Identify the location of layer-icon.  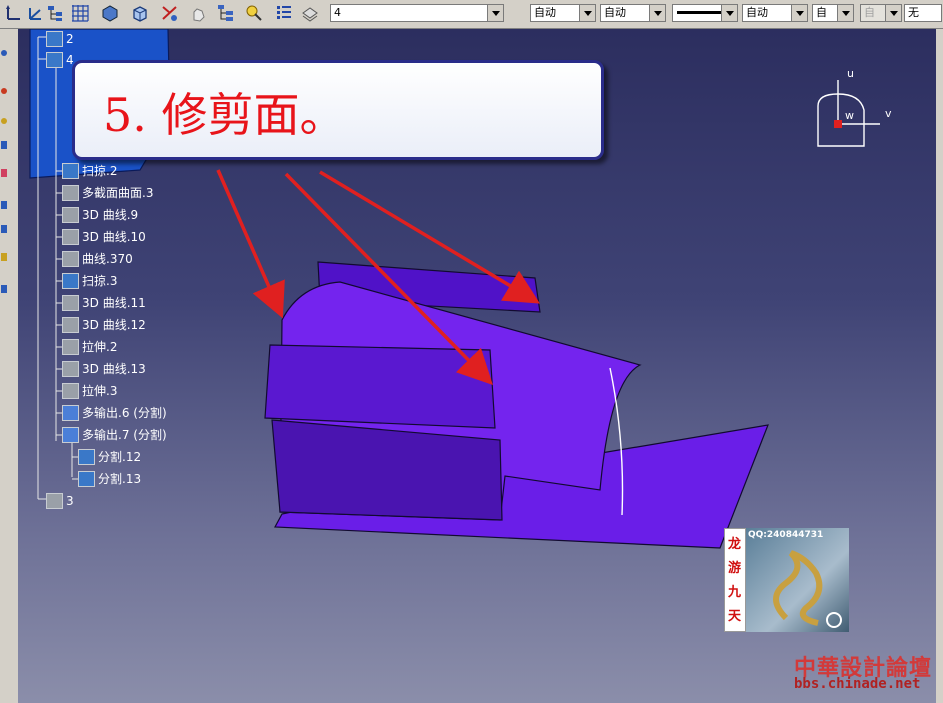
(310, 13).